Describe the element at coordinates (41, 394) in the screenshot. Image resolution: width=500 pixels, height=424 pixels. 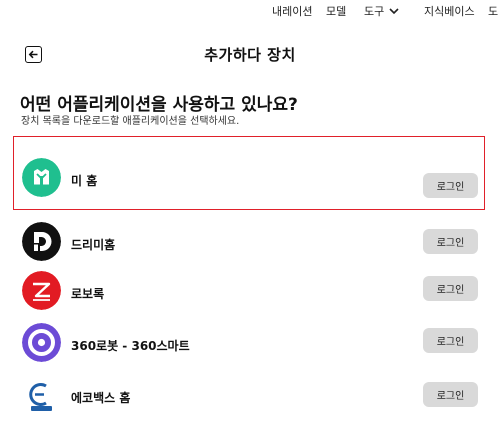
I see `ecovacs-icon` at that location.